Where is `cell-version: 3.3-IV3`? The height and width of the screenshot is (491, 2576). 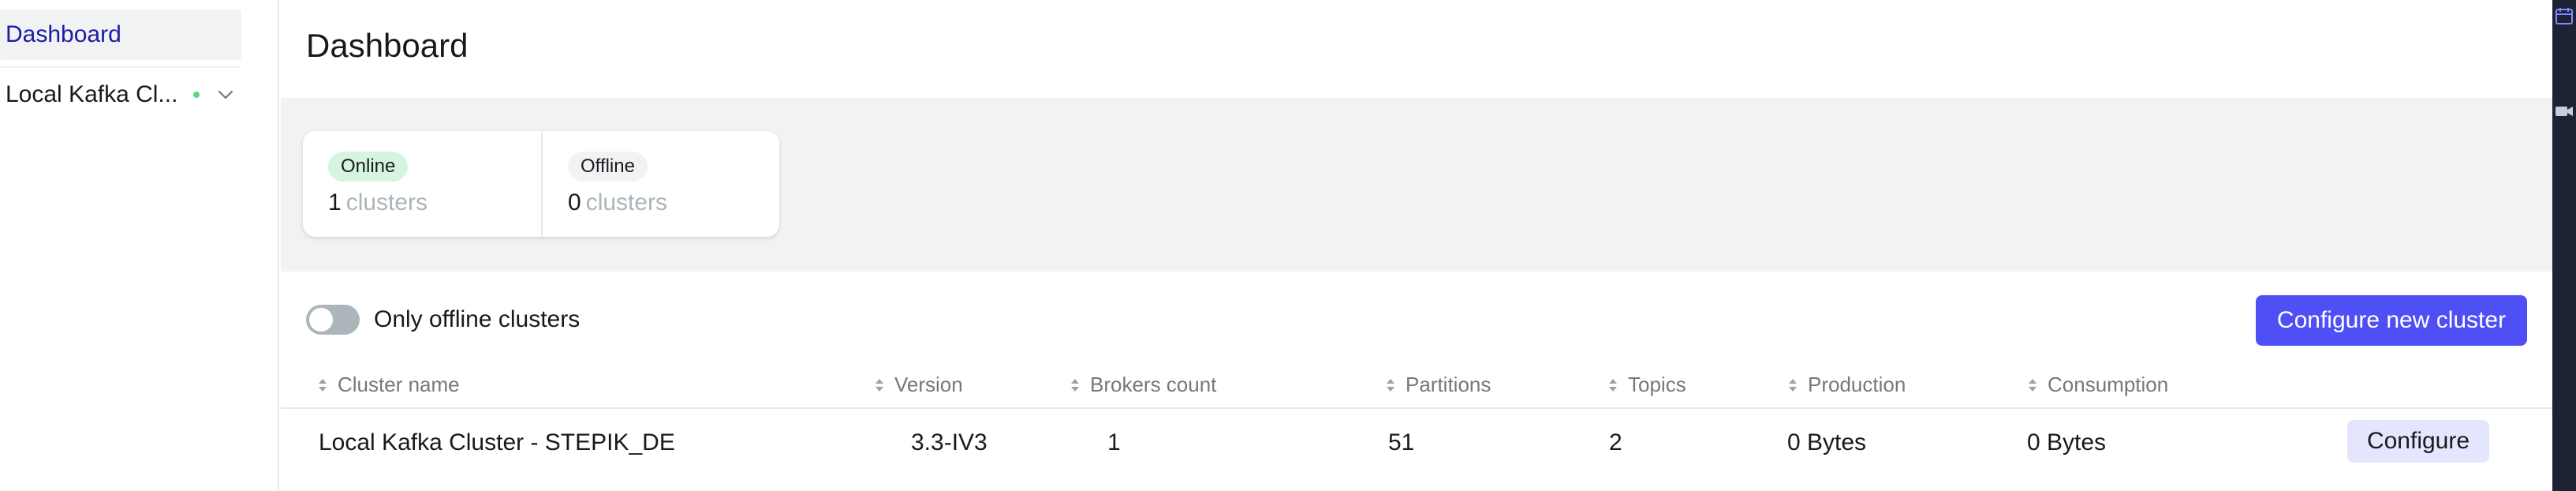
cell-version: 3.3-IV3 is located at coordinates (949, 442).